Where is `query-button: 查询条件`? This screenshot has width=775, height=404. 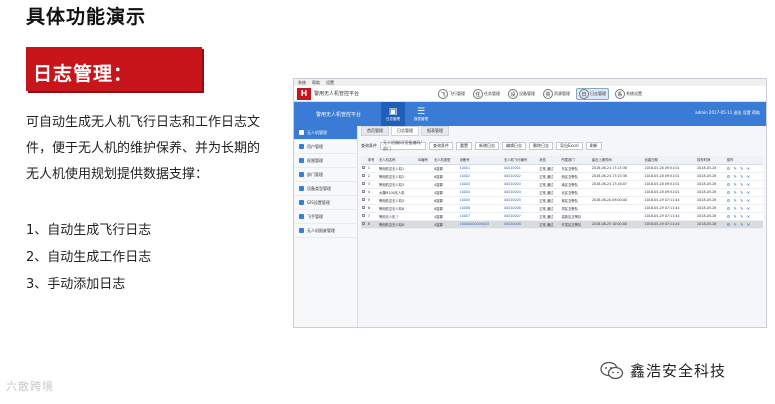 query-button: 查询条件 is located at coordinates (441, 146).